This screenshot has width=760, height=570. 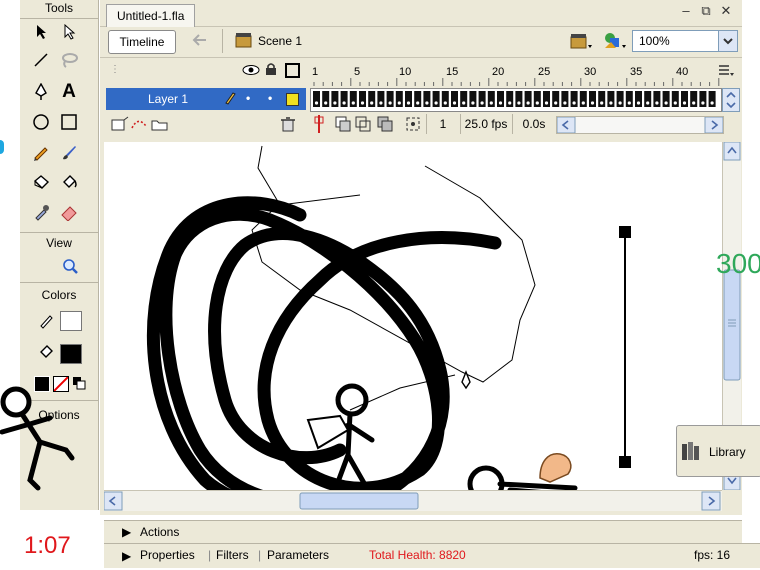 What do you see at coordinates (288, 125) in the screenshot?
I see `delete-layer-icon` at bounding box center [288, 125].